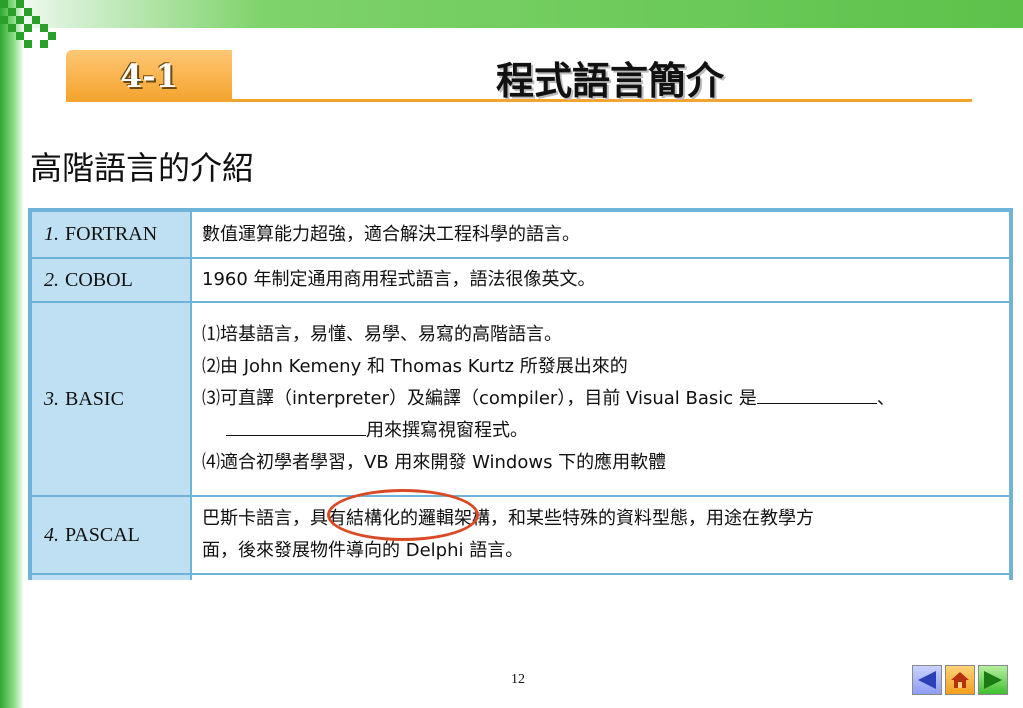  I want to click on prev-arrow-icon, so click(927, 680).